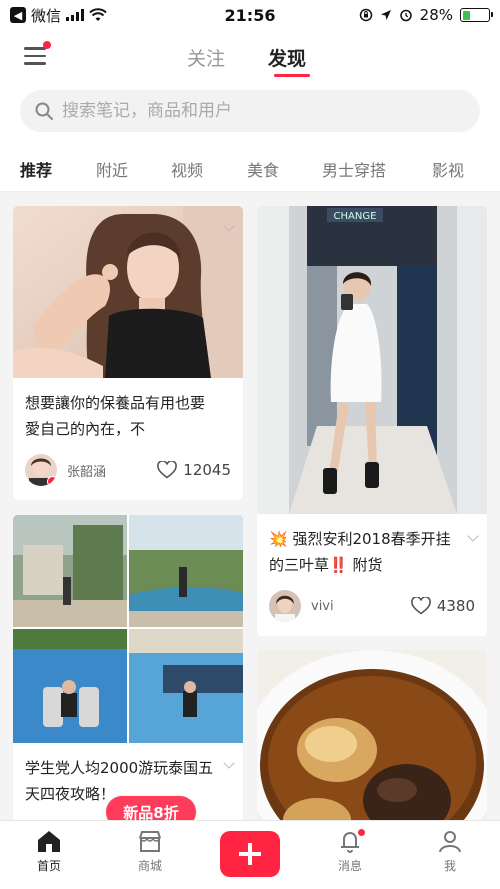  Describe the element at coordinates (287, 57) in the screenshot. I see `tab-discover: 发现` at that location.